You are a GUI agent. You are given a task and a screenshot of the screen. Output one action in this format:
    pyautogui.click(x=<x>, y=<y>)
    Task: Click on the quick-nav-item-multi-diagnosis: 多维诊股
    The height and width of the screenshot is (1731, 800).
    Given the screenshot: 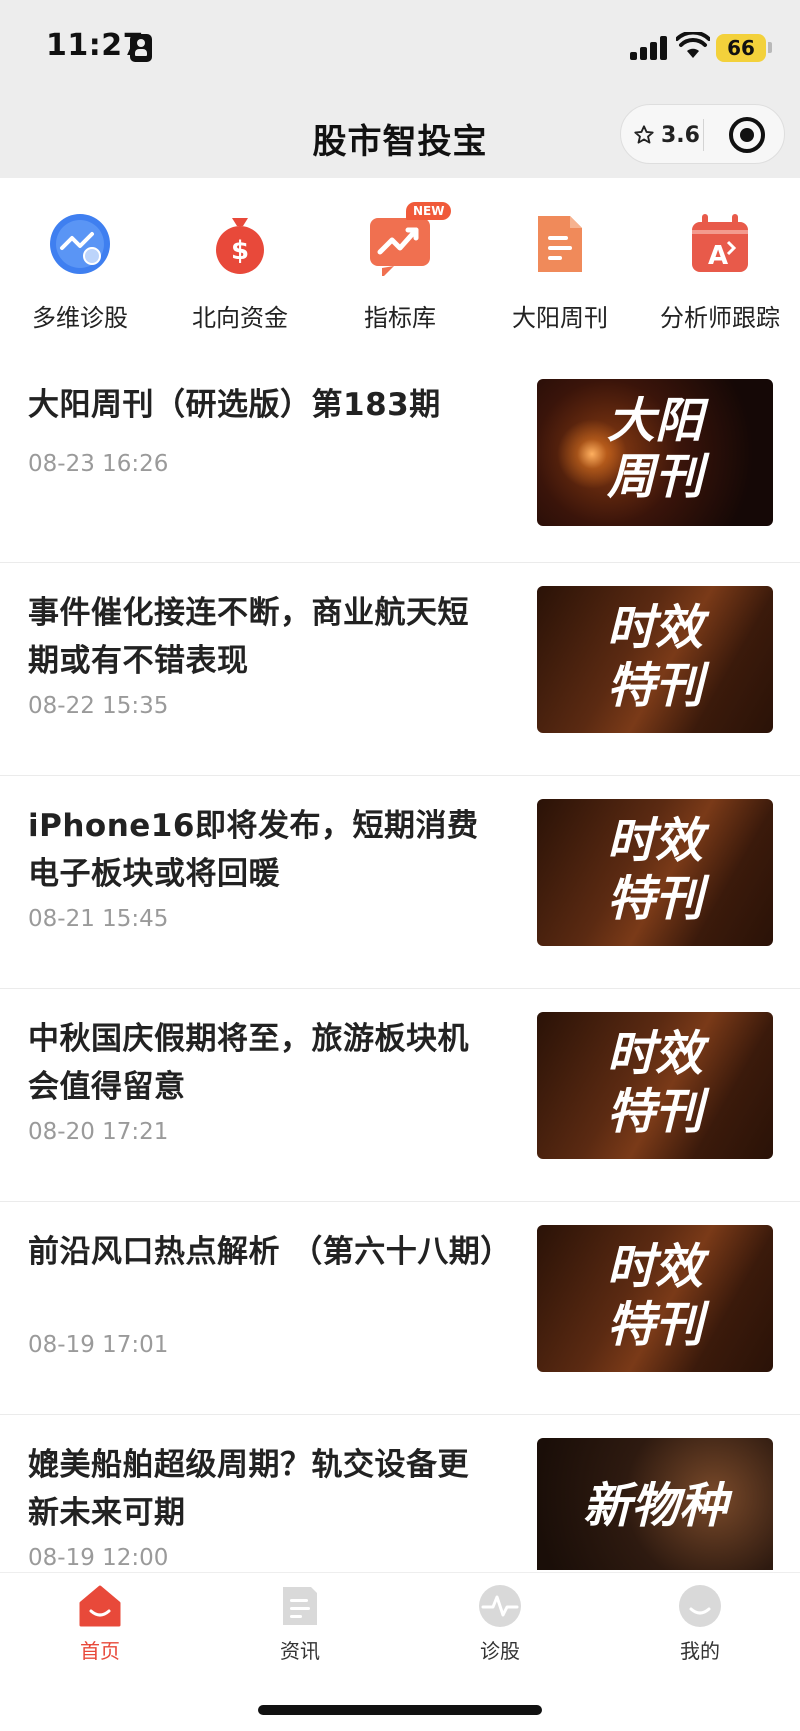 What is the action you would take?
    pyautogui.click(x=80, y=263)
    